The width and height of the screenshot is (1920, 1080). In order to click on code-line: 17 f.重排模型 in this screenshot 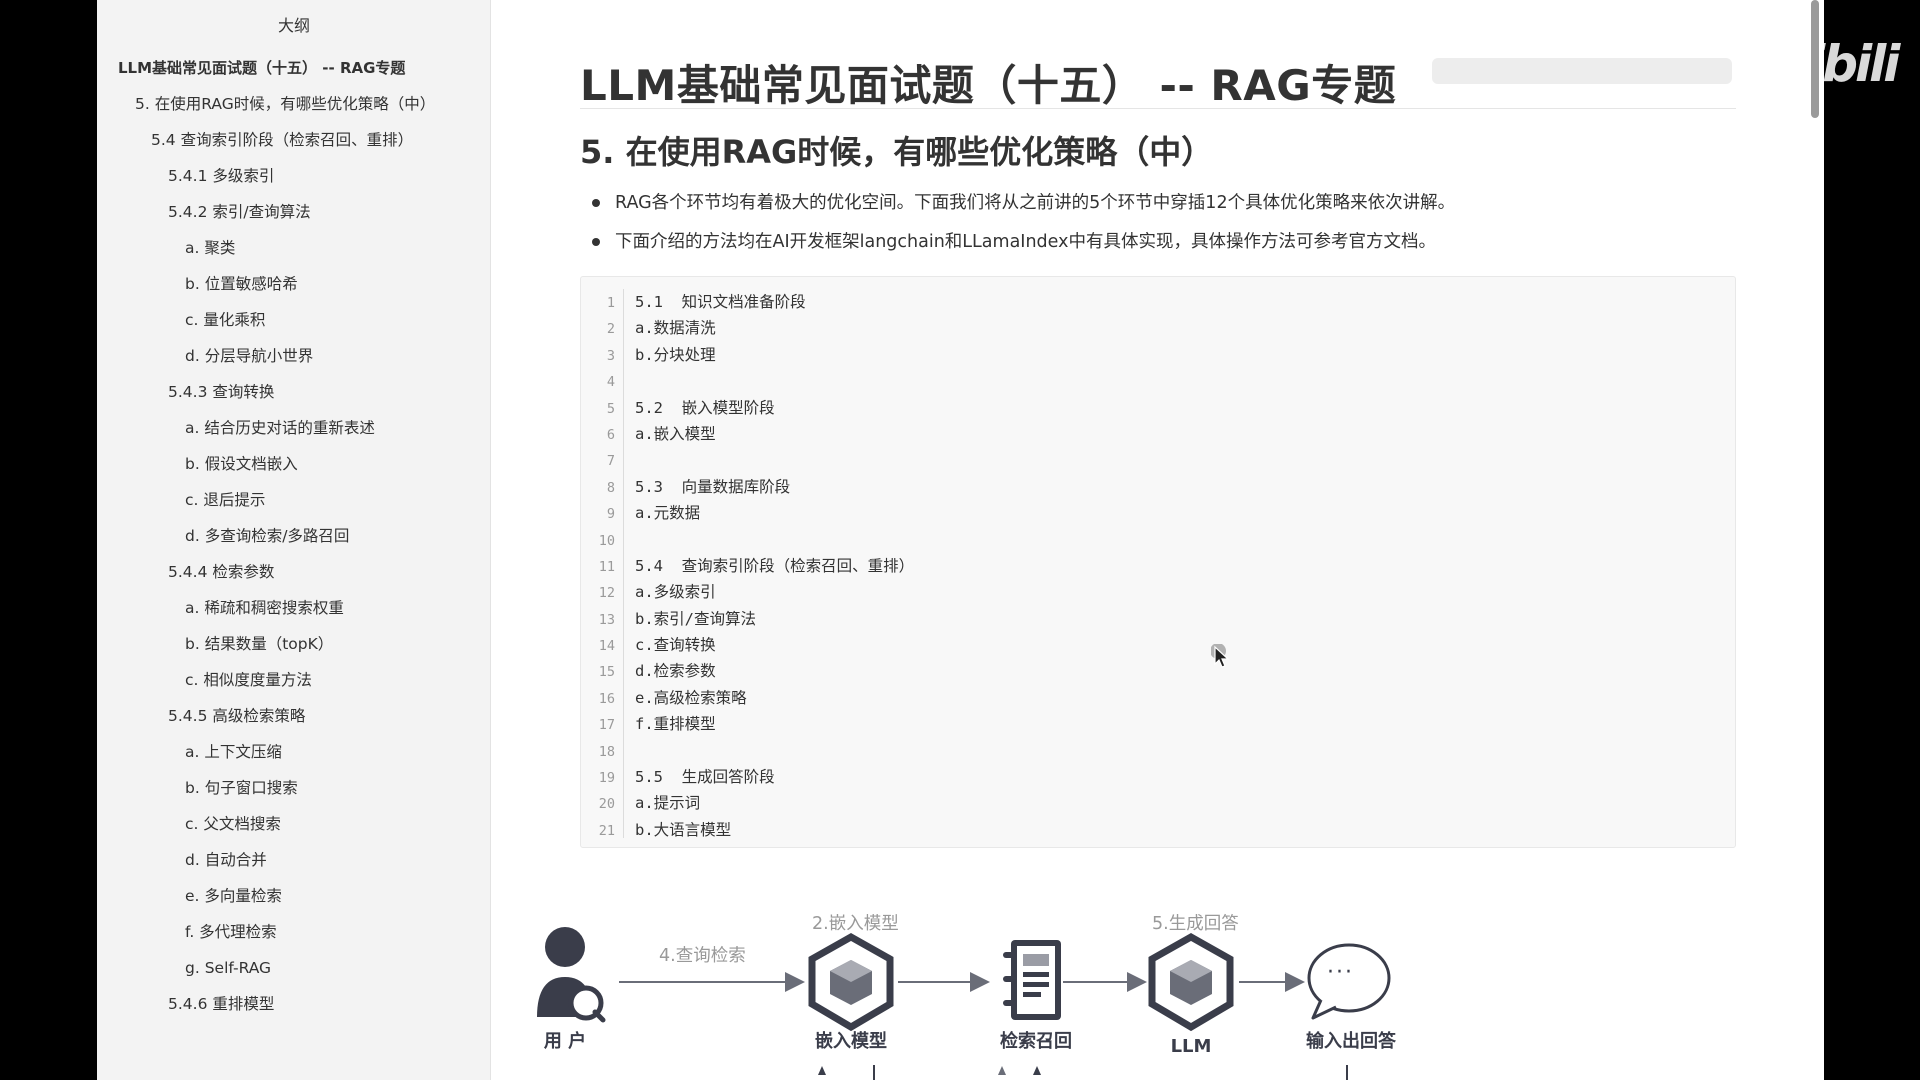, I will do `click(1156, 724)`.